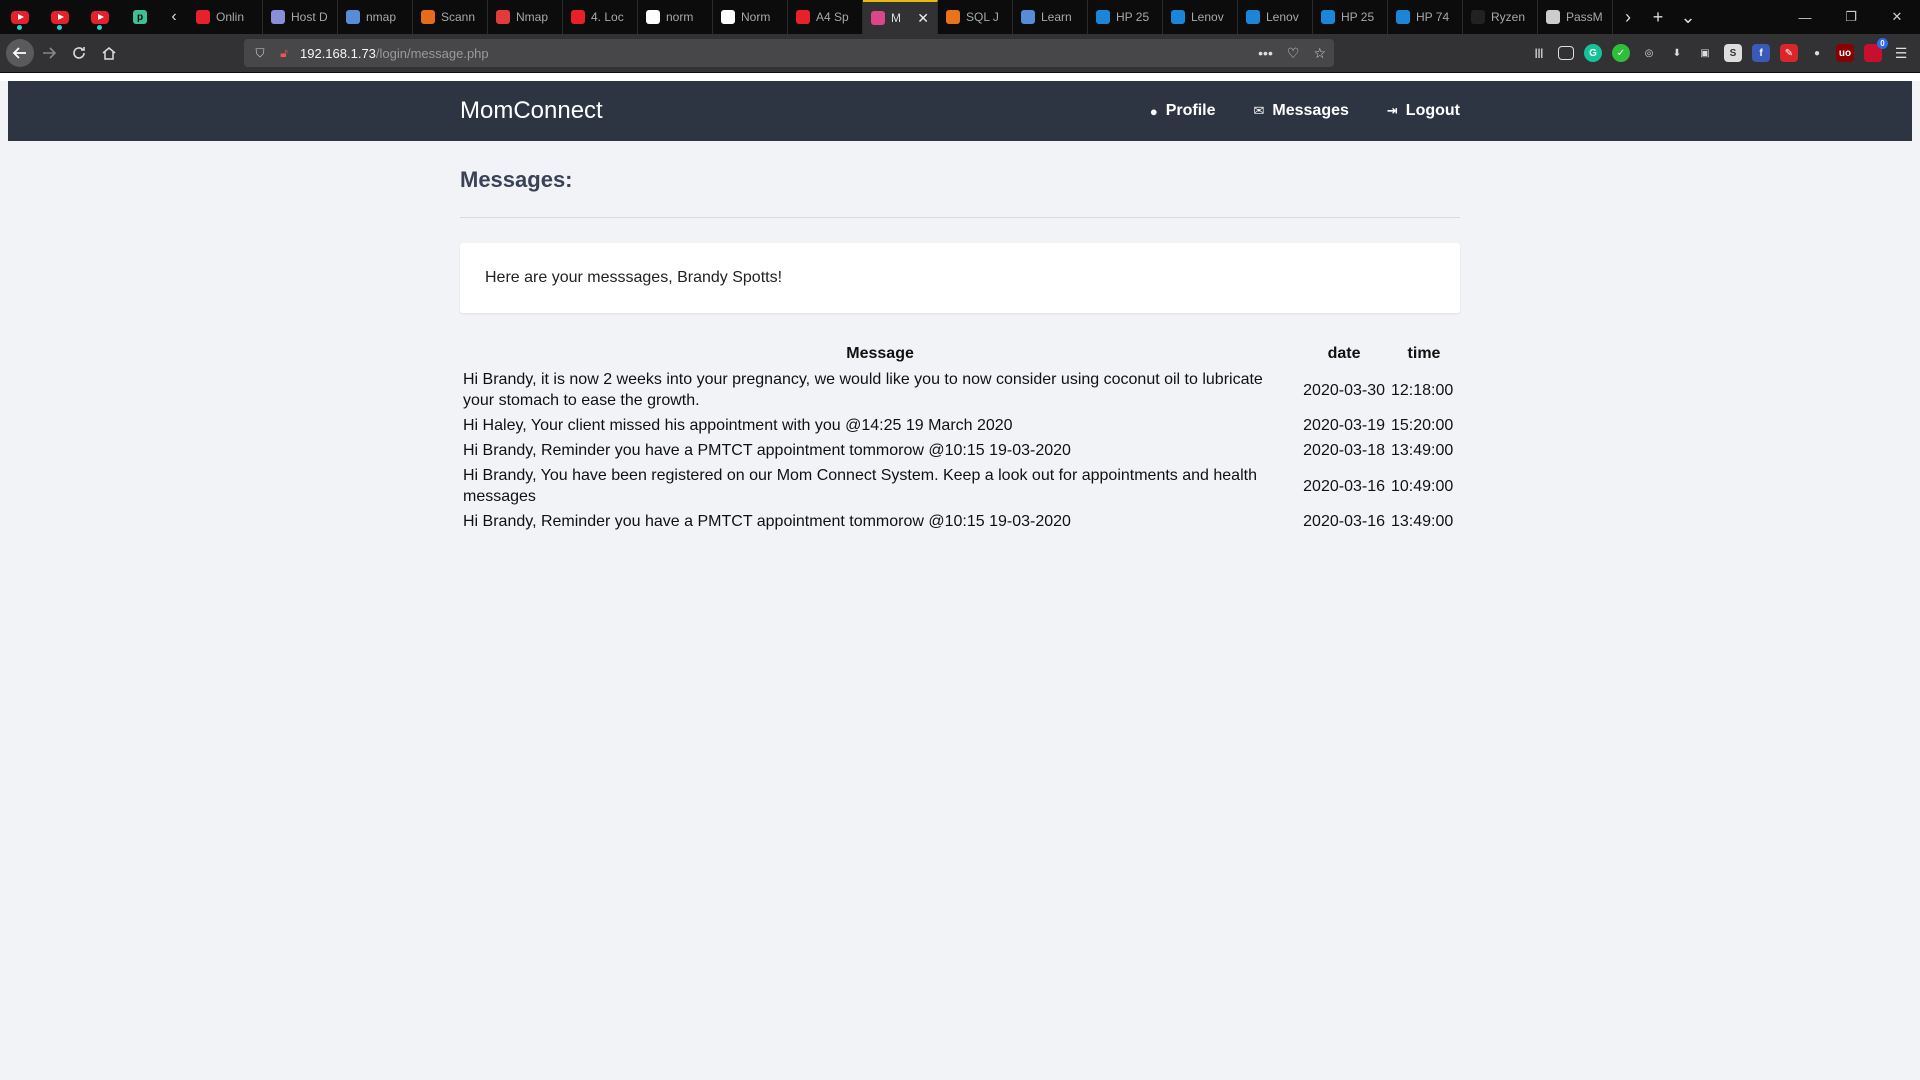  What do you see at coordinates (1566, 53) in the screenshot?
I see `sidebar-icon` at bounding box center [1566, 53].